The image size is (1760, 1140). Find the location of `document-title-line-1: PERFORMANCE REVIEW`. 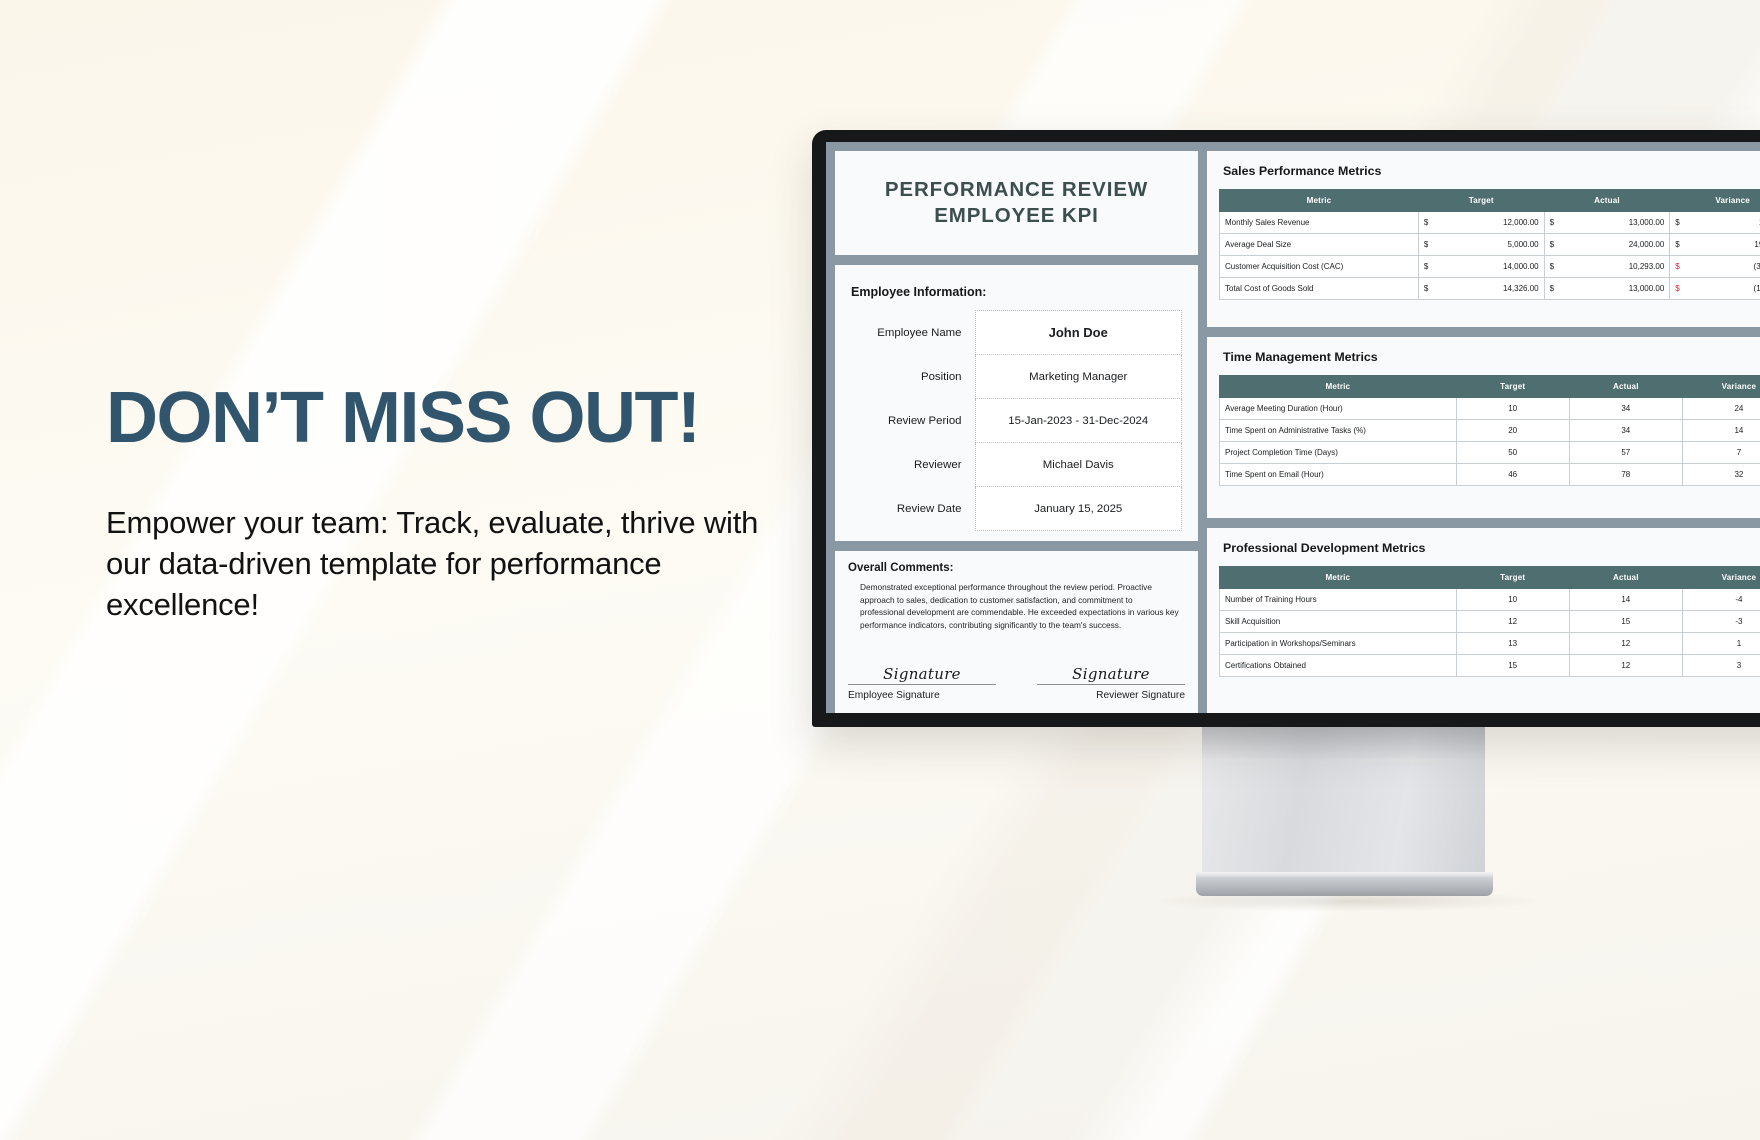

document-title-line-1: PERFORMANCE REVIEW is located at coordinates (1016, 189).